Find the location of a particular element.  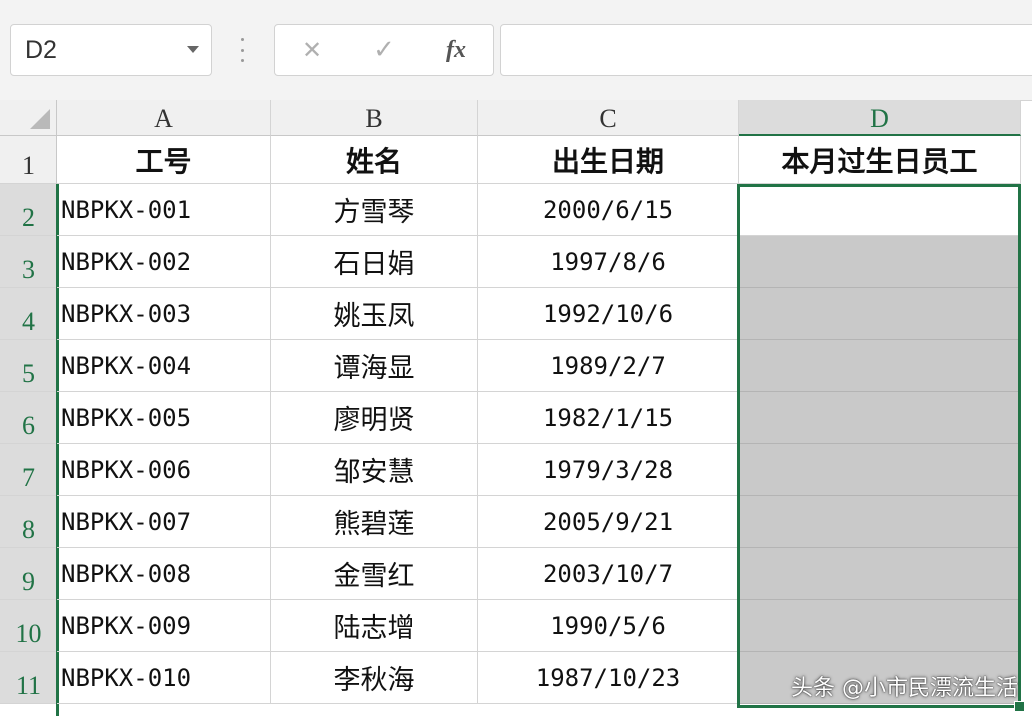

chevron-down-icon is located at coordinates (193, 49).